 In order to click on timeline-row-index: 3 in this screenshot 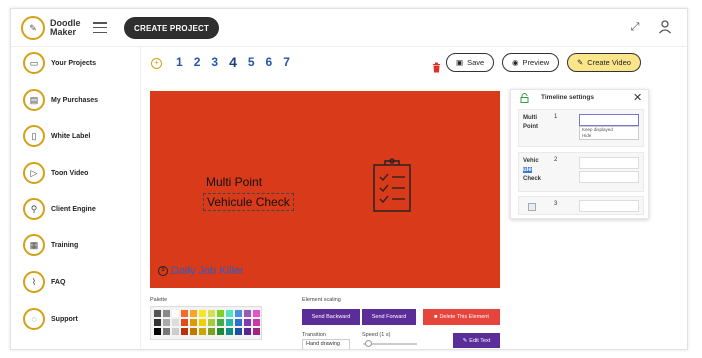, I will do `click(556, 204)`.